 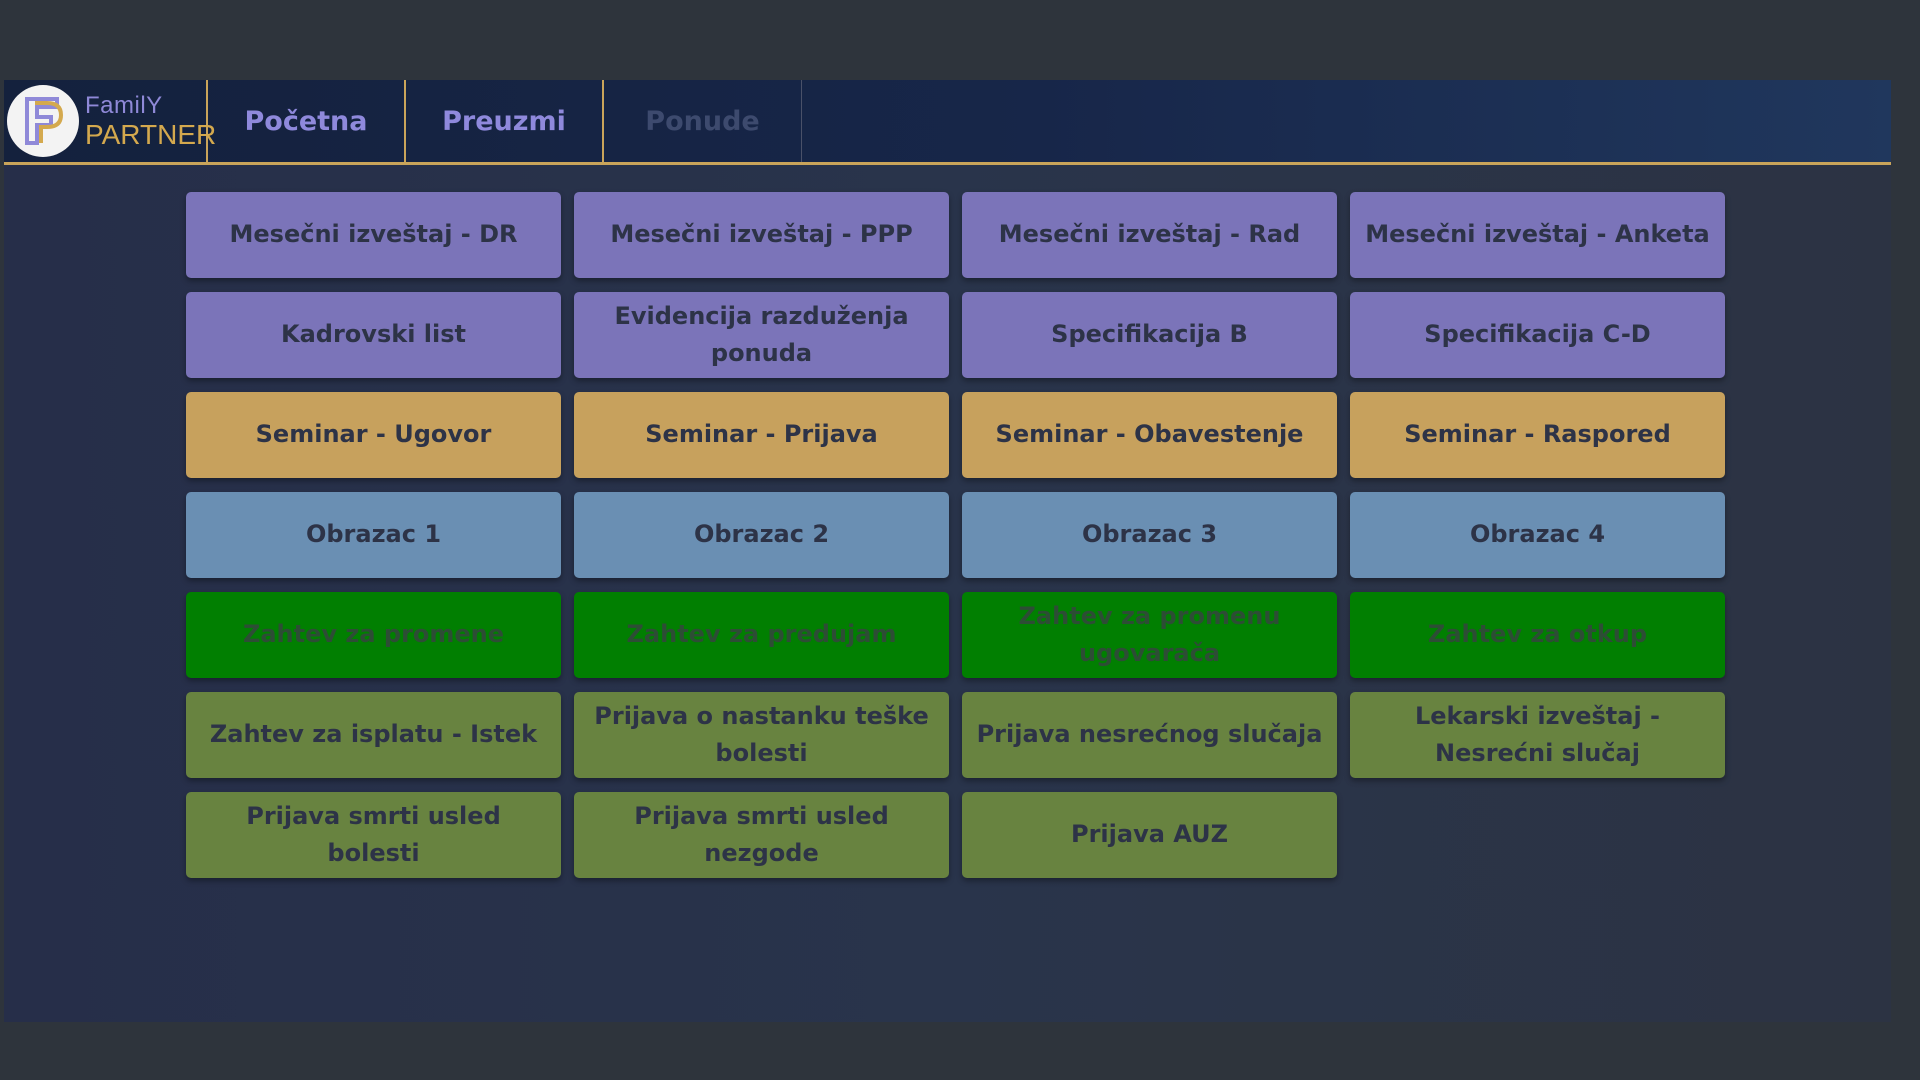 What do you see at coordinates (1149, 635) in the screenshot?
I see `tile-zahtev-za-promenu-ugovaraca: Zahtev za promenu ugovarača` at bounding box center [1149, 635].